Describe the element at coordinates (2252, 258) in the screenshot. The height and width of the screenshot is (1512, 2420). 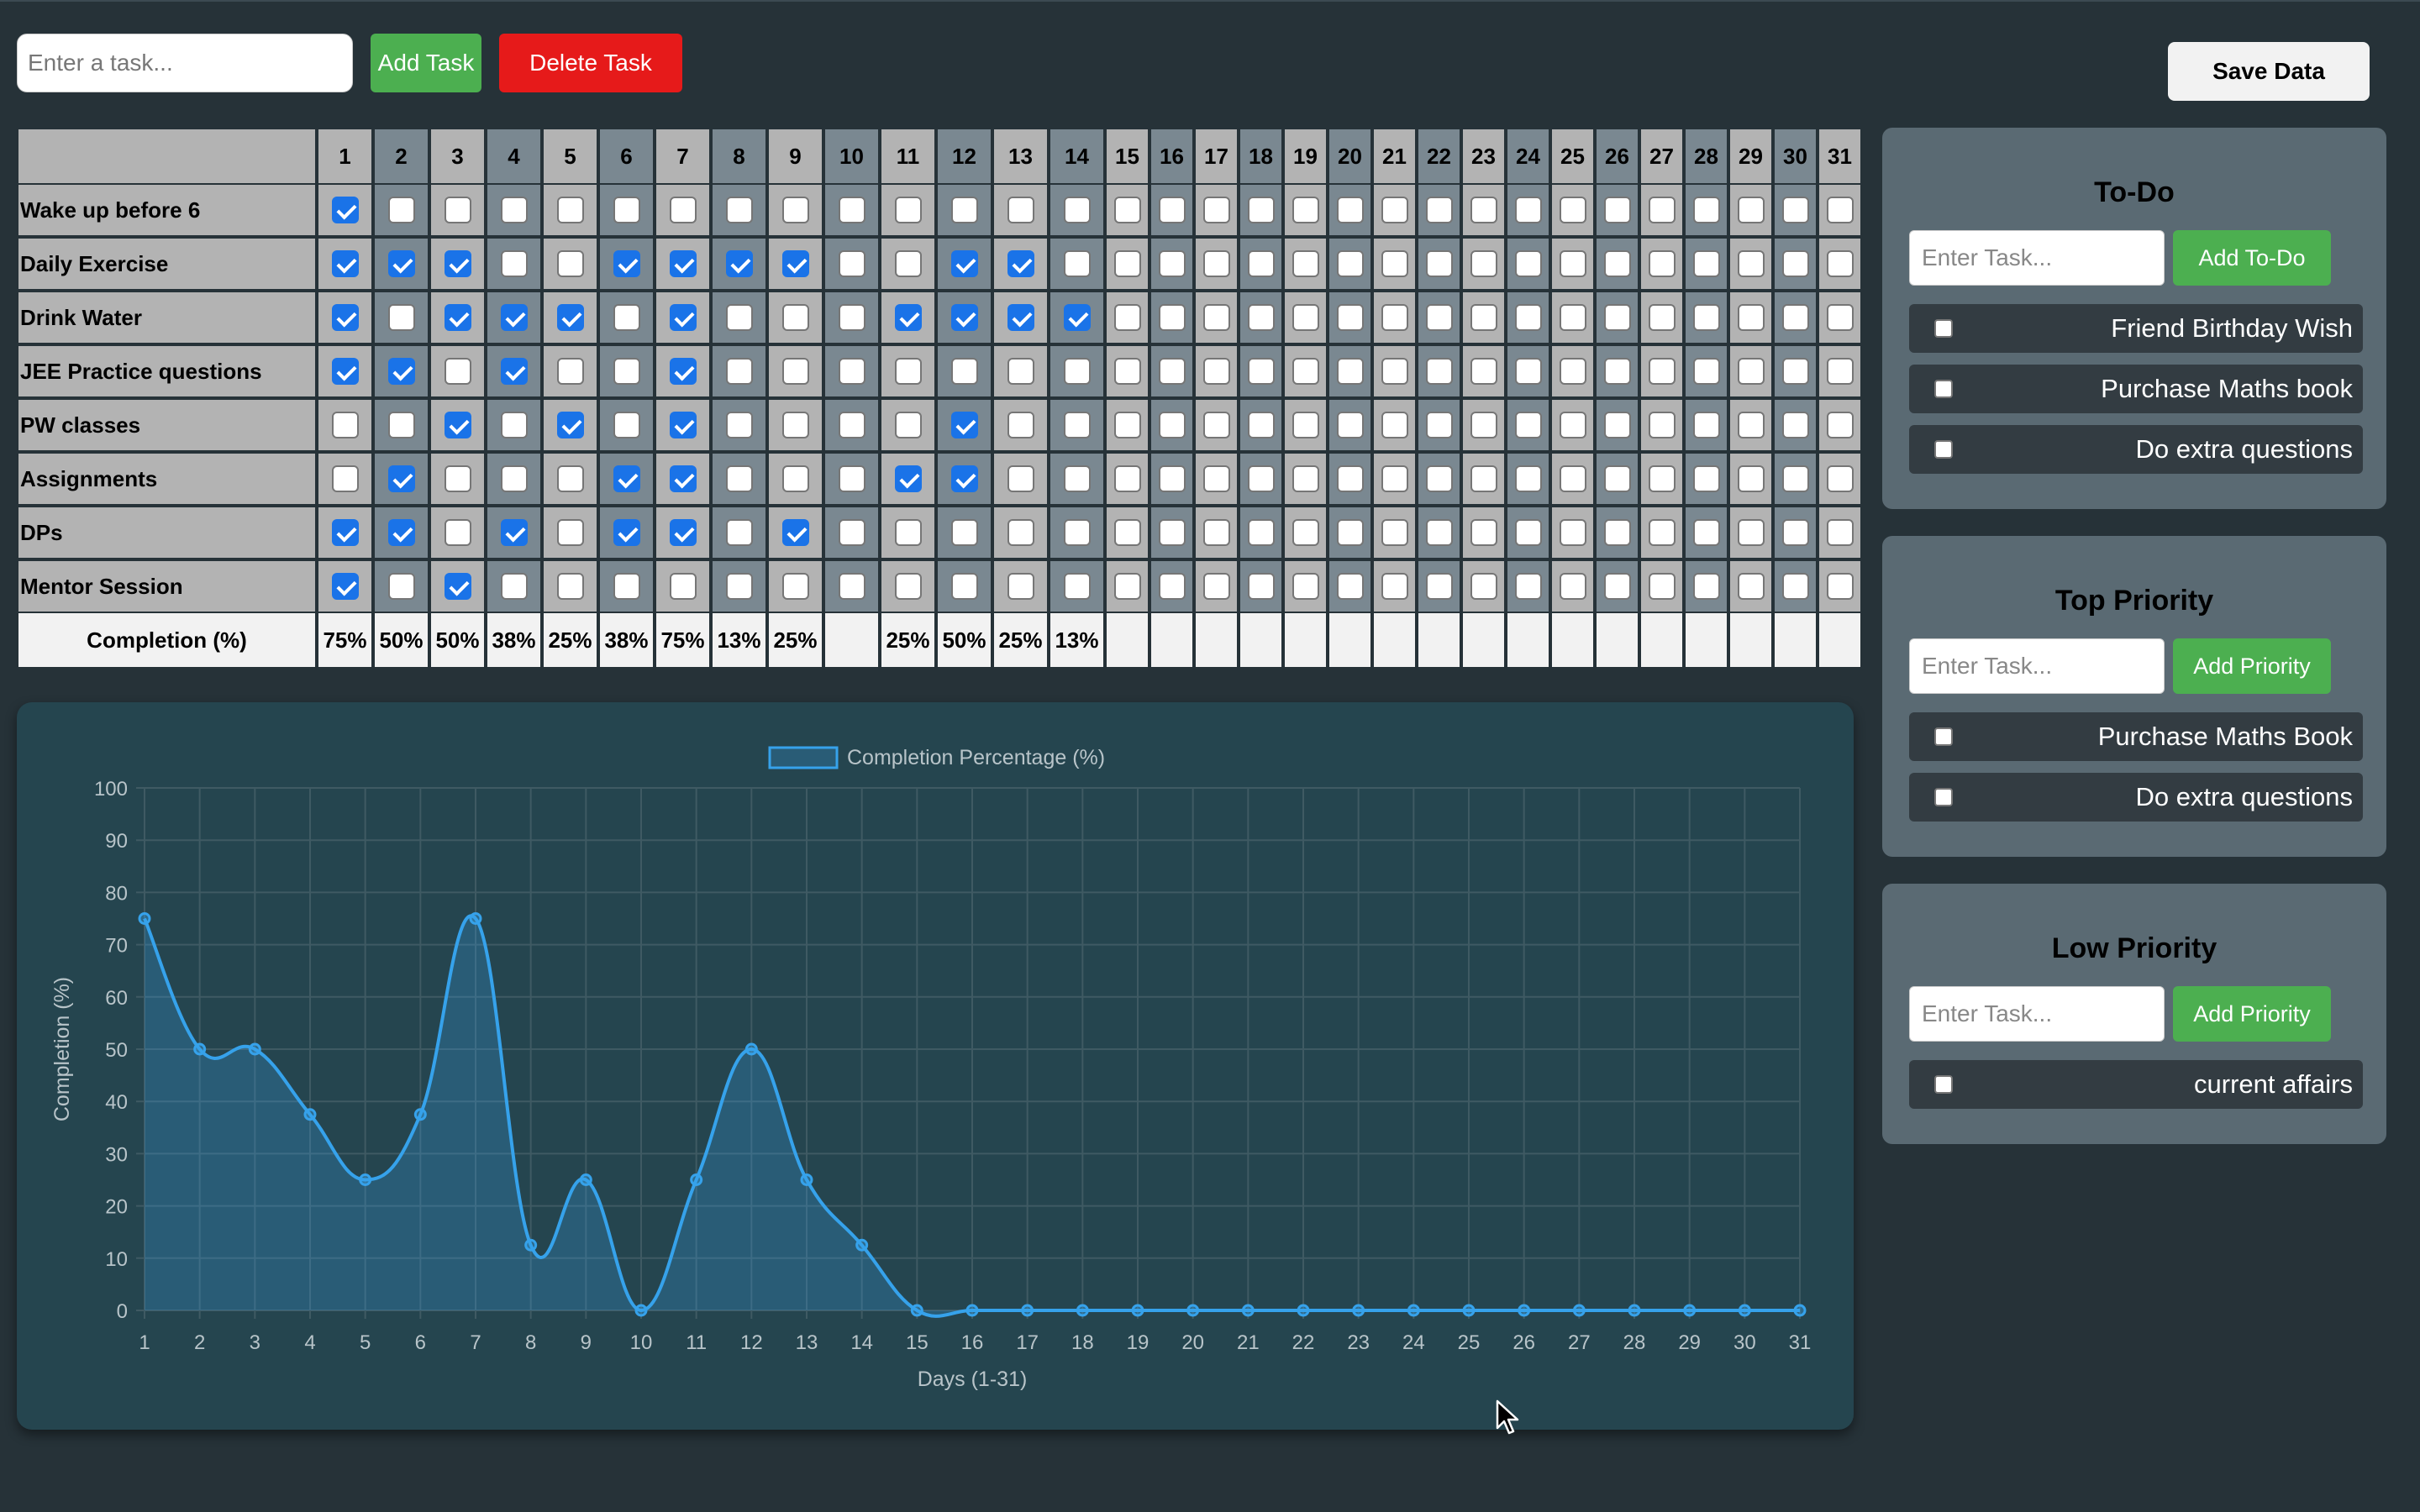
I see `add-todo-button: Add To-Do` at that location.